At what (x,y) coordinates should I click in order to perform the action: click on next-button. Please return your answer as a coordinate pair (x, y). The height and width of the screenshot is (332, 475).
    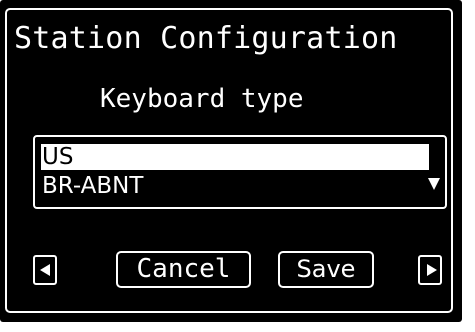
    Looking at the image, I should click on (430, 270).